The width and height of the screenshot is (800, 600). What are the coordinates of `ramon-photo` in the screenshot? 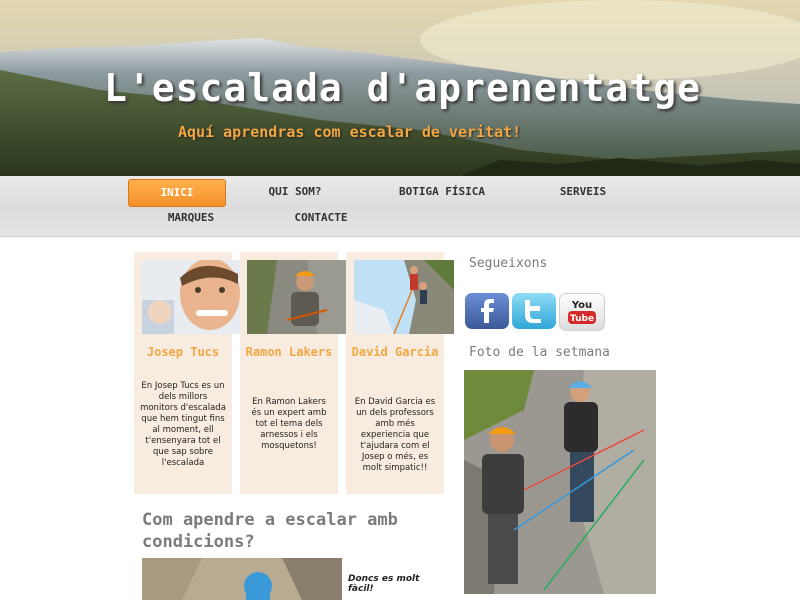 It's located at (297, 297).